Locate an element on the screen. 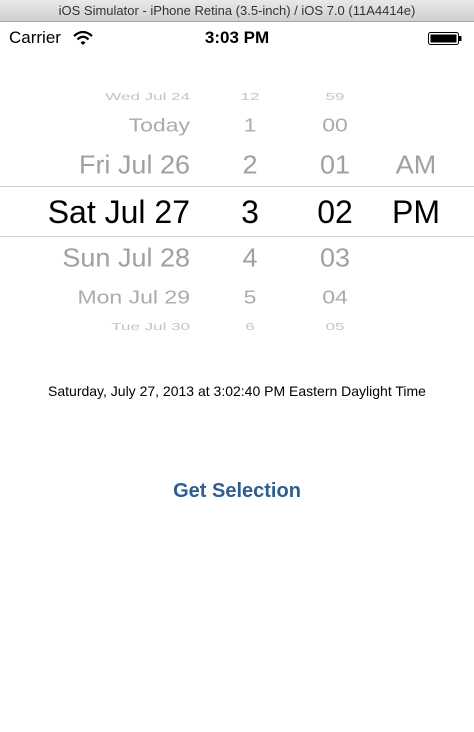 The image size is (474, 732). hour-row: 6 is located at coordinates (250, 326).